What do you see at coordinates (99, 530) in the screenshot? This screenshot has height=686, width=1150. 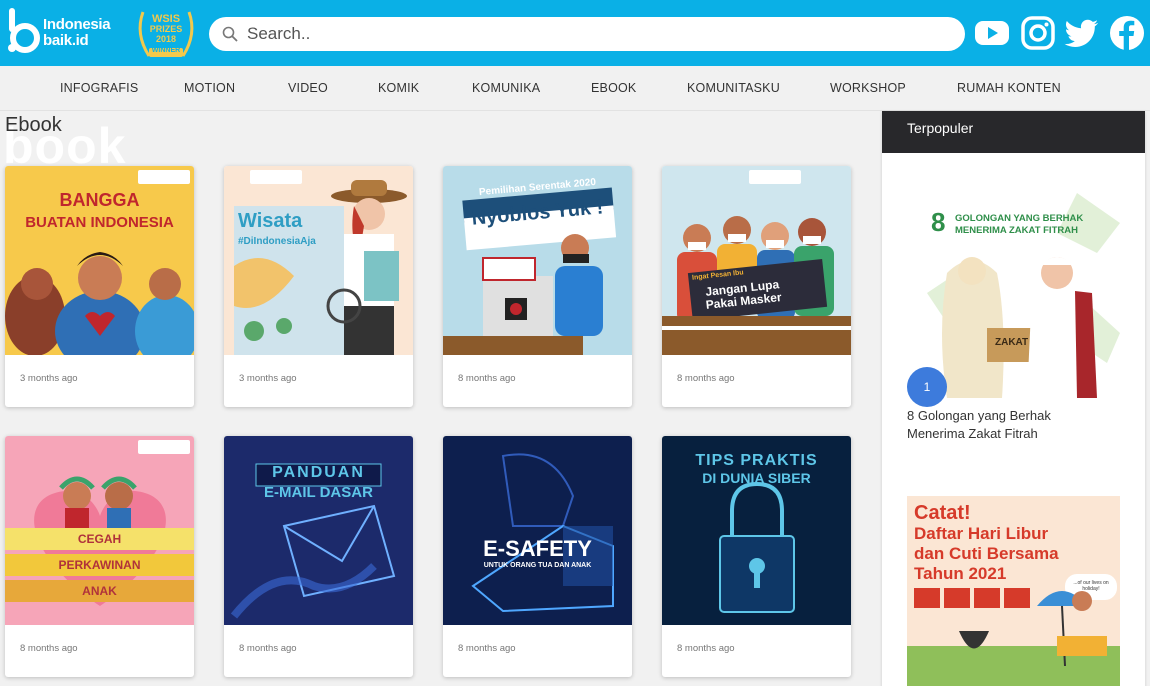 I see `ebook-thumbnail: CEGAH PERKAWINAN ANAK` at bounding box center [99, 530].